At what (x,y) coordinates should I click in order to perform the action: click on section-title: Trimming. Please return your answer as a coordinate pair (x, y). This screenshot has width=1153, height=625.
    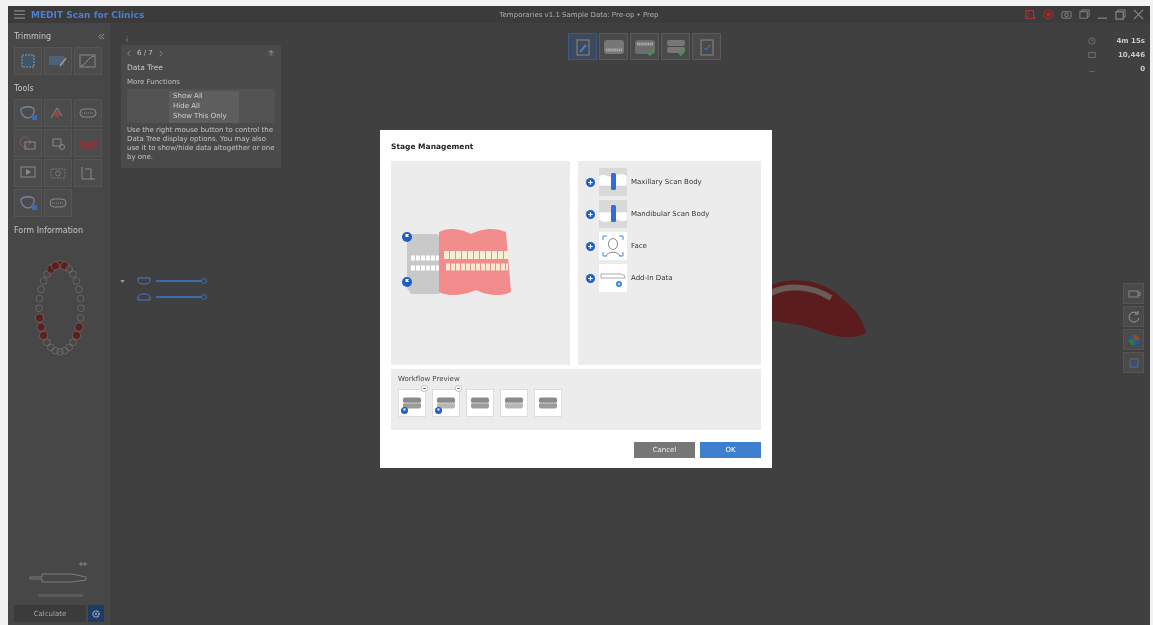
    Looking at the image, I should click on (33, 36).